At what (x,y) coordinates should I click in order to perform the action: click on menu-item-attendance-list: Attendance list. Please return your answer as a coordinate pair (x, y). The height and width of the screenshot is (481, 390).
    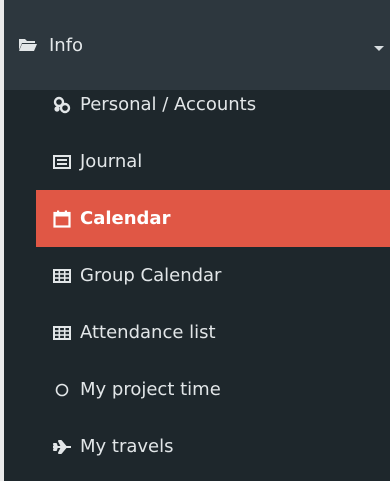
    Looking at the image, I should click on (197, 332).